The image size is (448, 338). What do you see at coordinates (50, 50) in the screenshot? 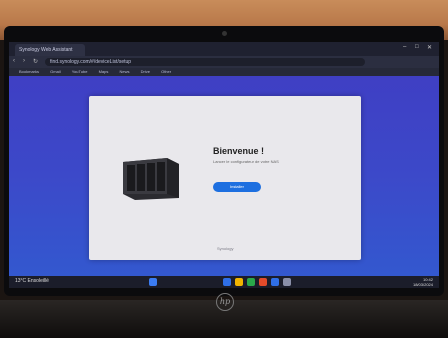
I see `browser-tab: Synology Web Assistant` at bounding box center [50, 50].